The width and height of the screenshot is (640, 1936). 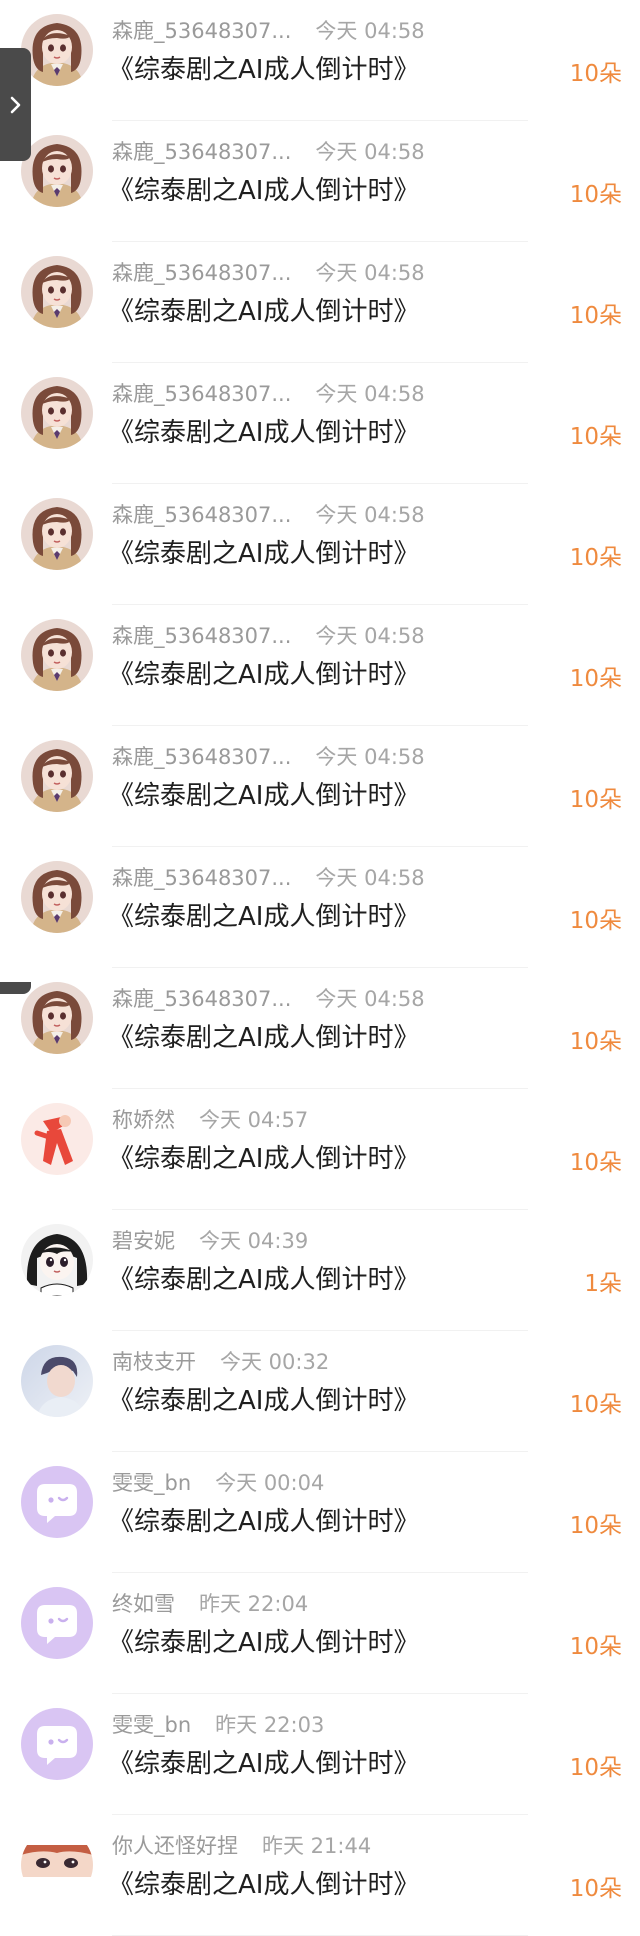 What do you see at coordinates (57, 1865) in the screenshot?
I see `anime-face-avatar` at bounding box center [57, 1865].